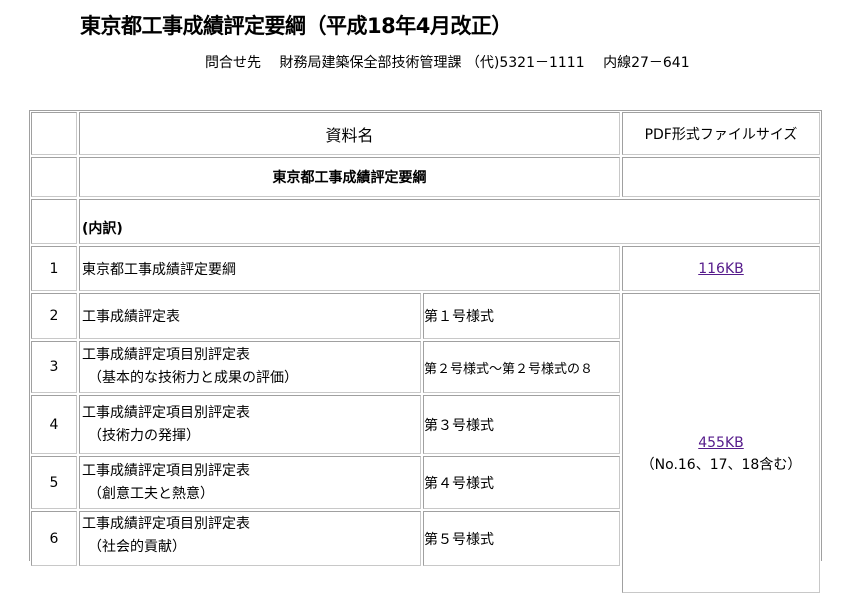 The width and height of the screenshot is (844, 593). I want to click on main-title-cell: 東京都工事成績評定要綱, so click(349, 177).